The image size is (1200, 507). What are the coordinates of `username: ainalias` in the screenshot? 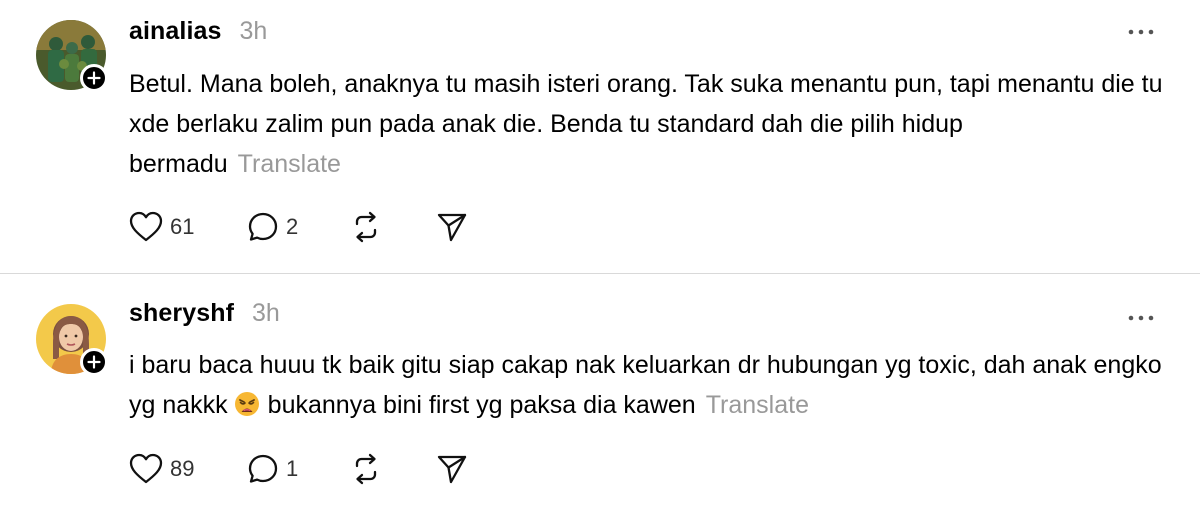 It's located at (175, 31).